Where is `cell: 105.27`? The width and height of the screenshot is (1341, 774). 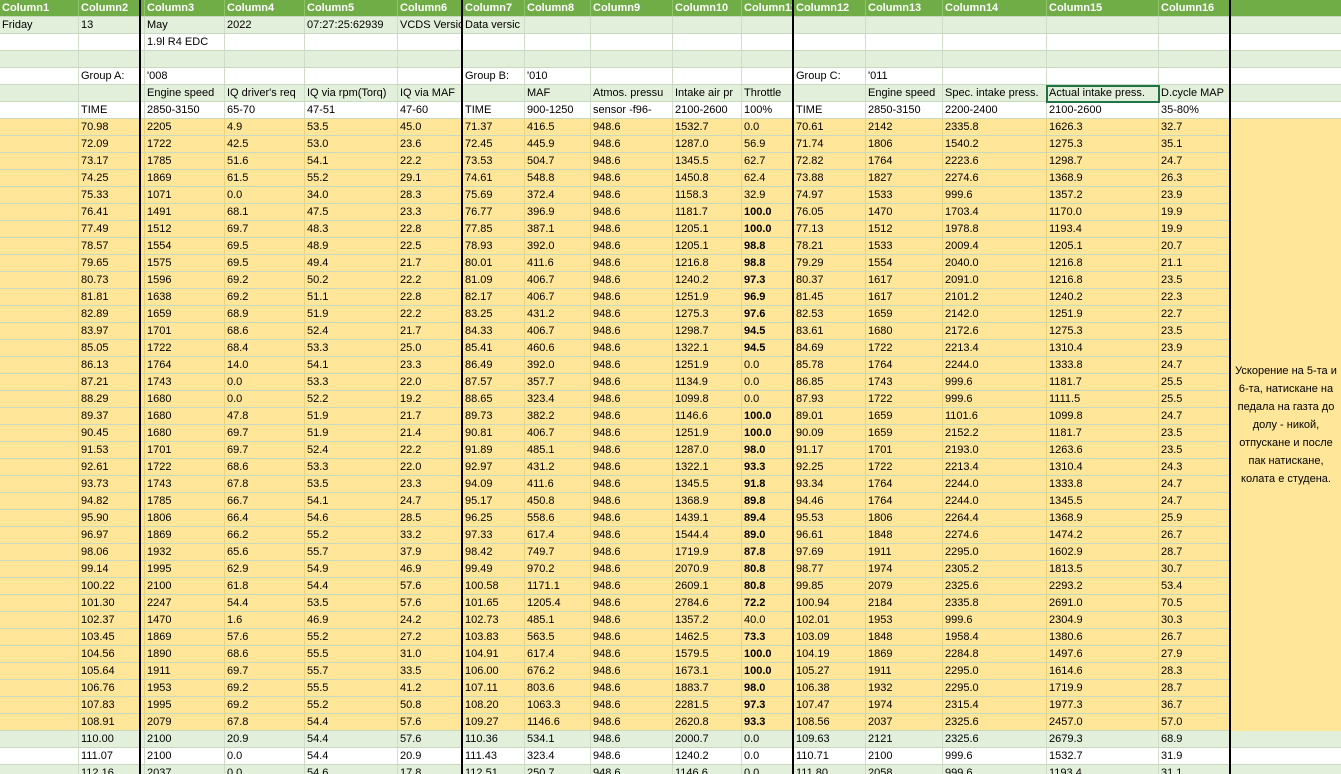
cell: 105.27 is located at coordinates (830, 671).